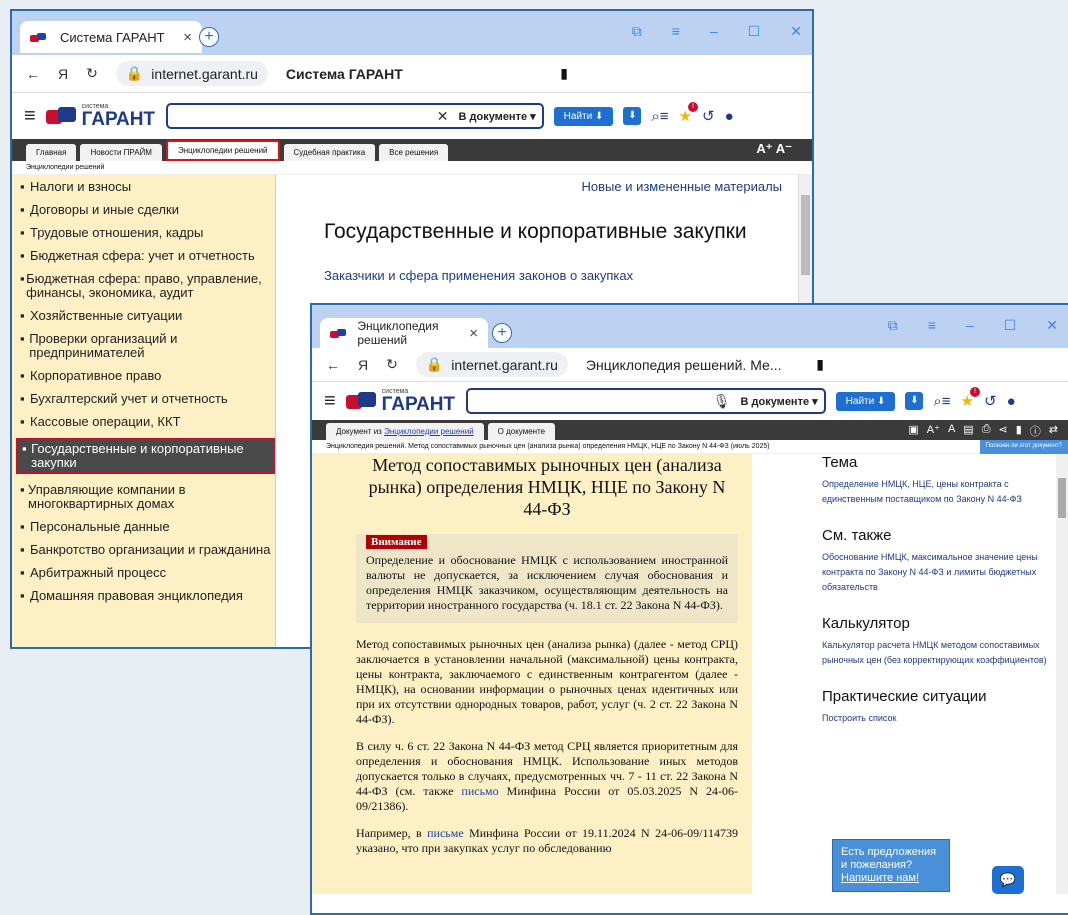  What do you see at coordinates (913, 431) in the screenshot?
I see `speech-icon: ▣` at bounding box center [913, 431].